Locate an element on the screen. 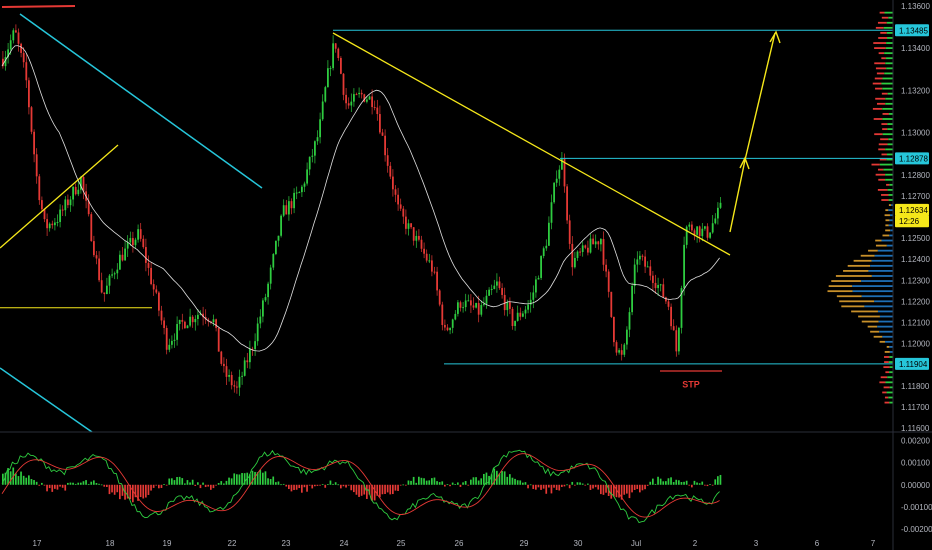 The height and width of the screenshot is (550, 932). price-badge-label: 12:26 is located at coordinates (909, 221).